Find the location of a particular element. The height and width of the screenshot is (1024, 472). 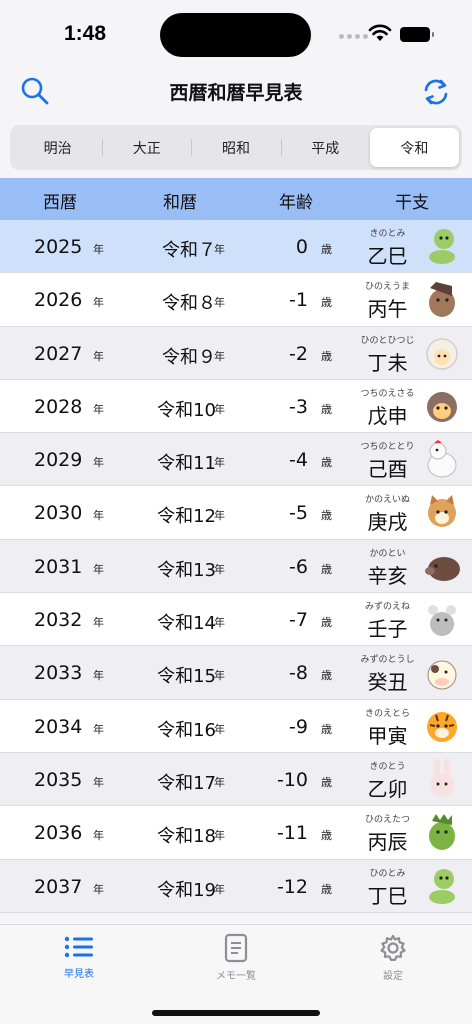

status-bar: 1:48 is located at coordinates (236, 35).